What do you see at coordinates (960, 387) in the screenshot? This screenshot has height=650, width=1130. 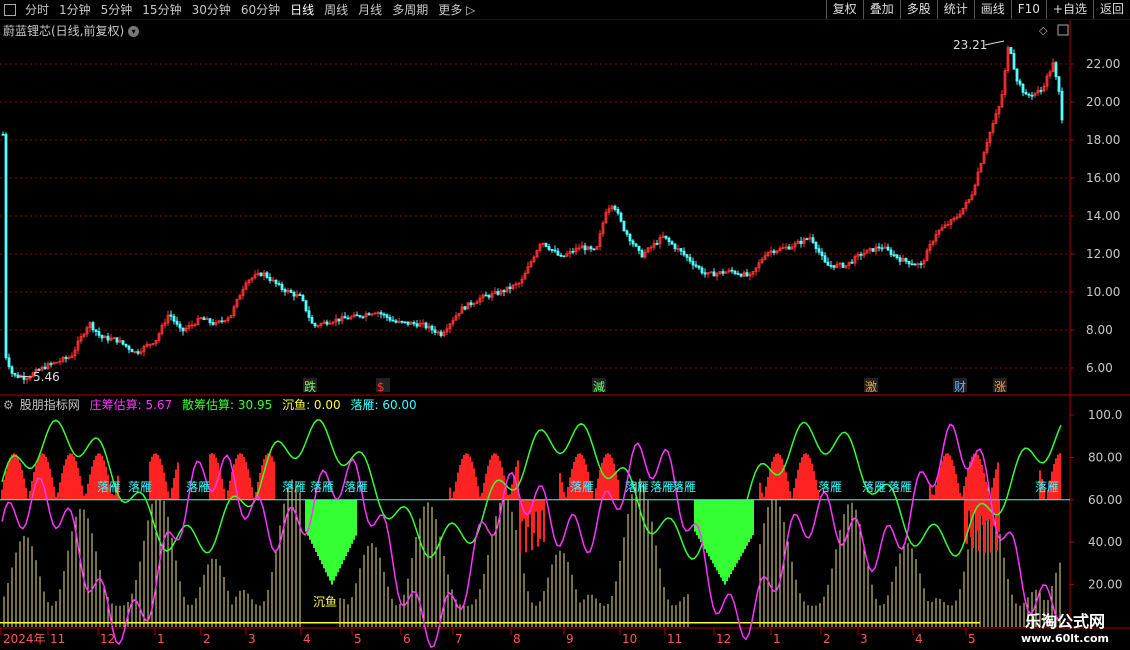 I see `event-marker-4: 财` at bounding box center [960, 387].